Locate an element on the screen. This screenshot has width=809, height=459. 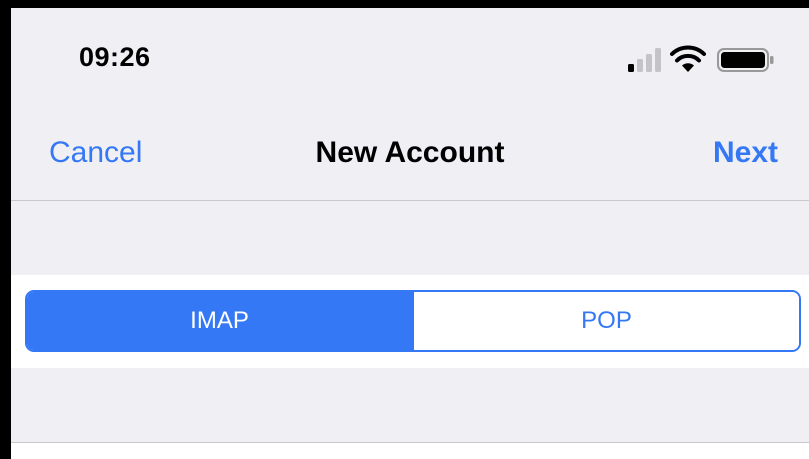
next-section-cell is located at coordinates (410, 451).